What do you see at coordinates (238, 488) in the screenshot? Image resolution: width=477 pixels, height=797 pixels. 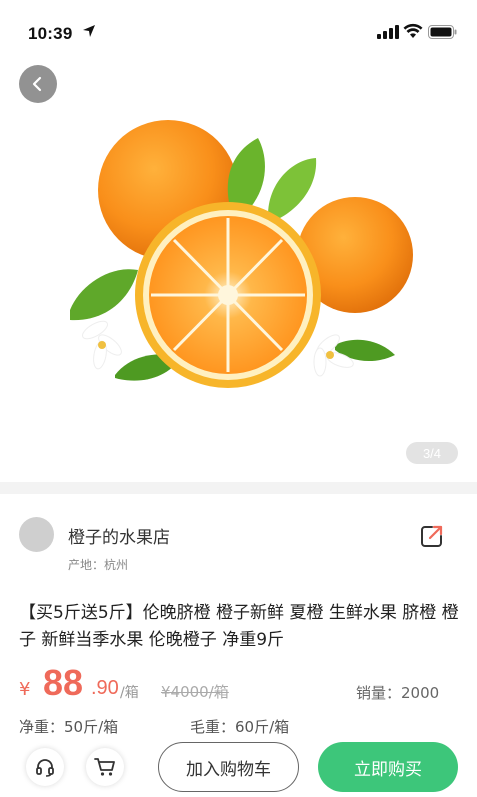 I see `section-divider` at bounding box center [238, 488].